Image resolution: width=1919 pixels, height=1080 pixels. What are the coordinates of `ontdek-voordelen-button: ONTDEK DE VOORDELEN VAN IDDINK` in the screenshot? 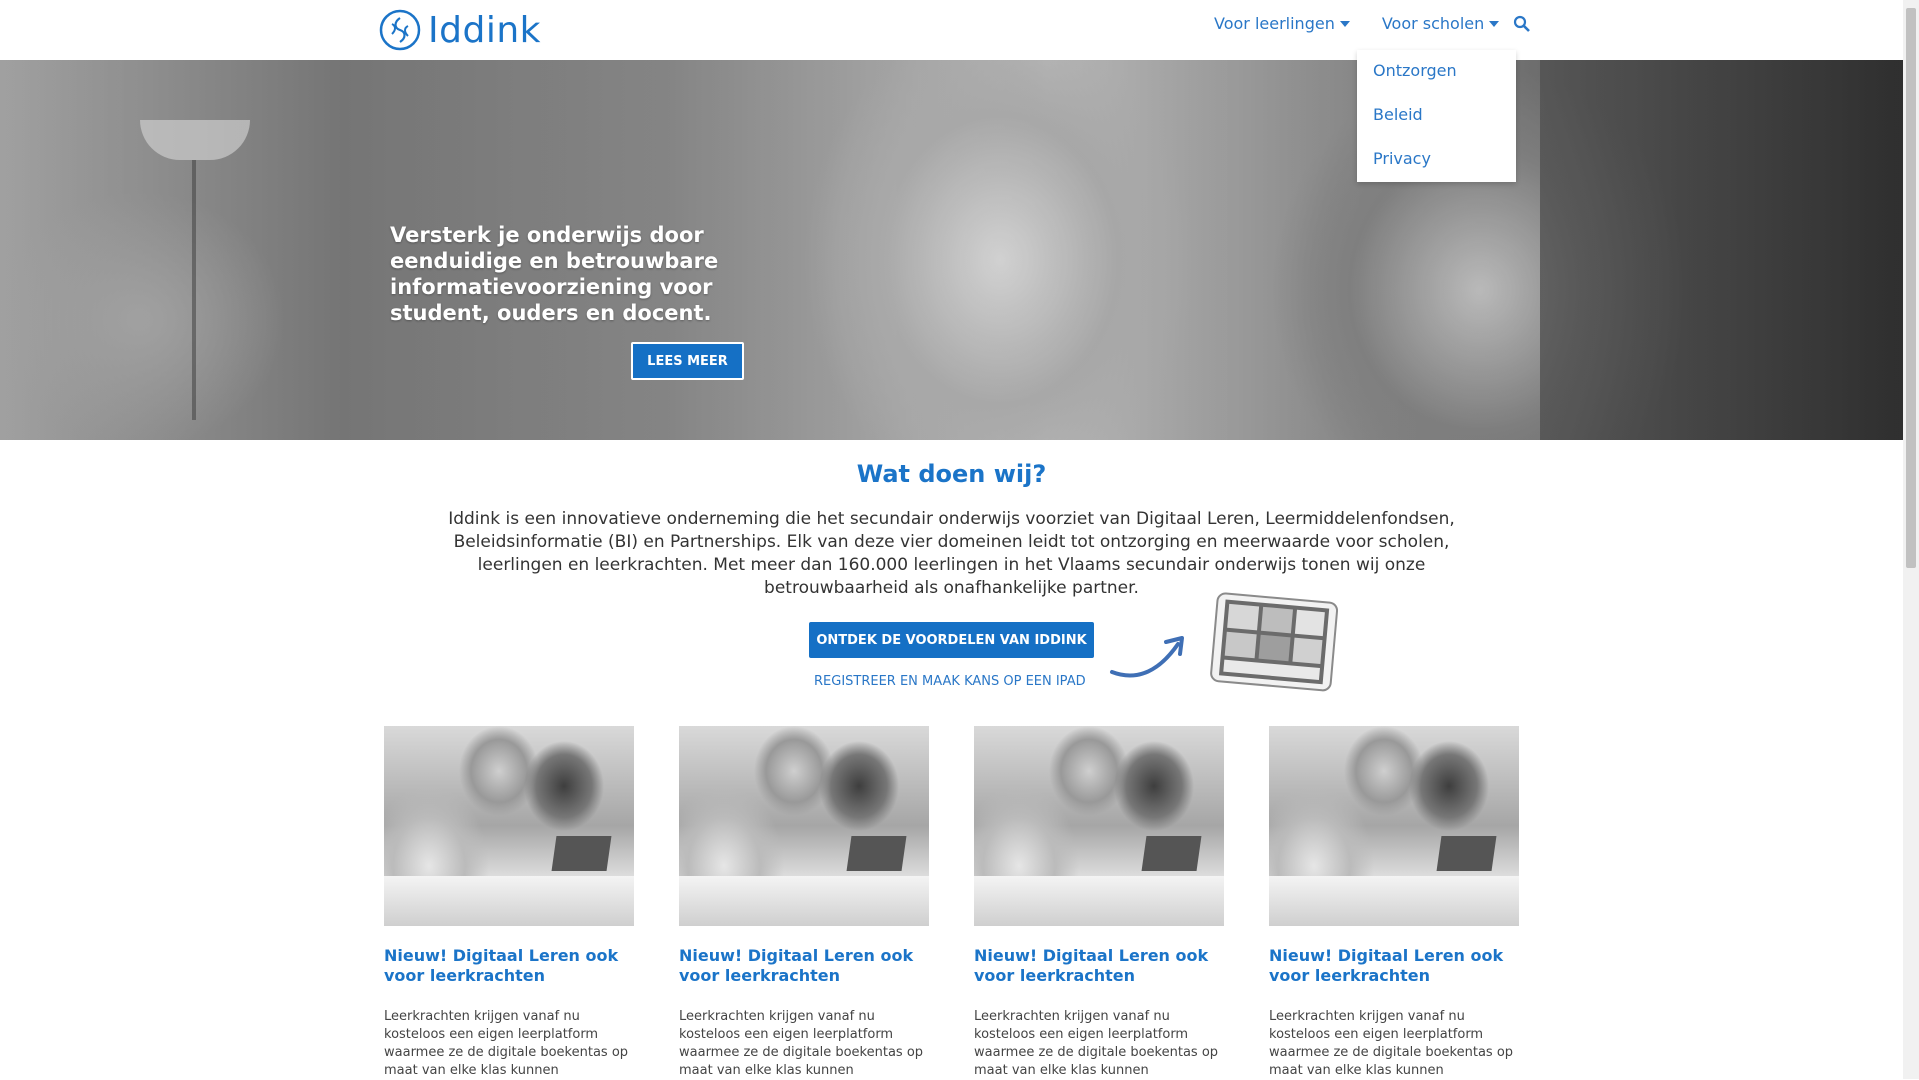 It's located at (951, 640).